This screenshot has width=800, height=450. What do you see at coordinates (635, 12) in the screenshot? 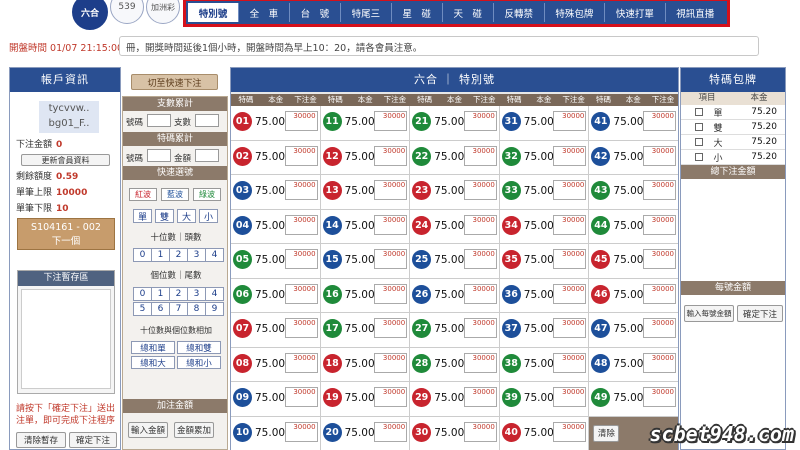
I see `tab-quick-order: 快速打單` at bounding box center [635, 12].